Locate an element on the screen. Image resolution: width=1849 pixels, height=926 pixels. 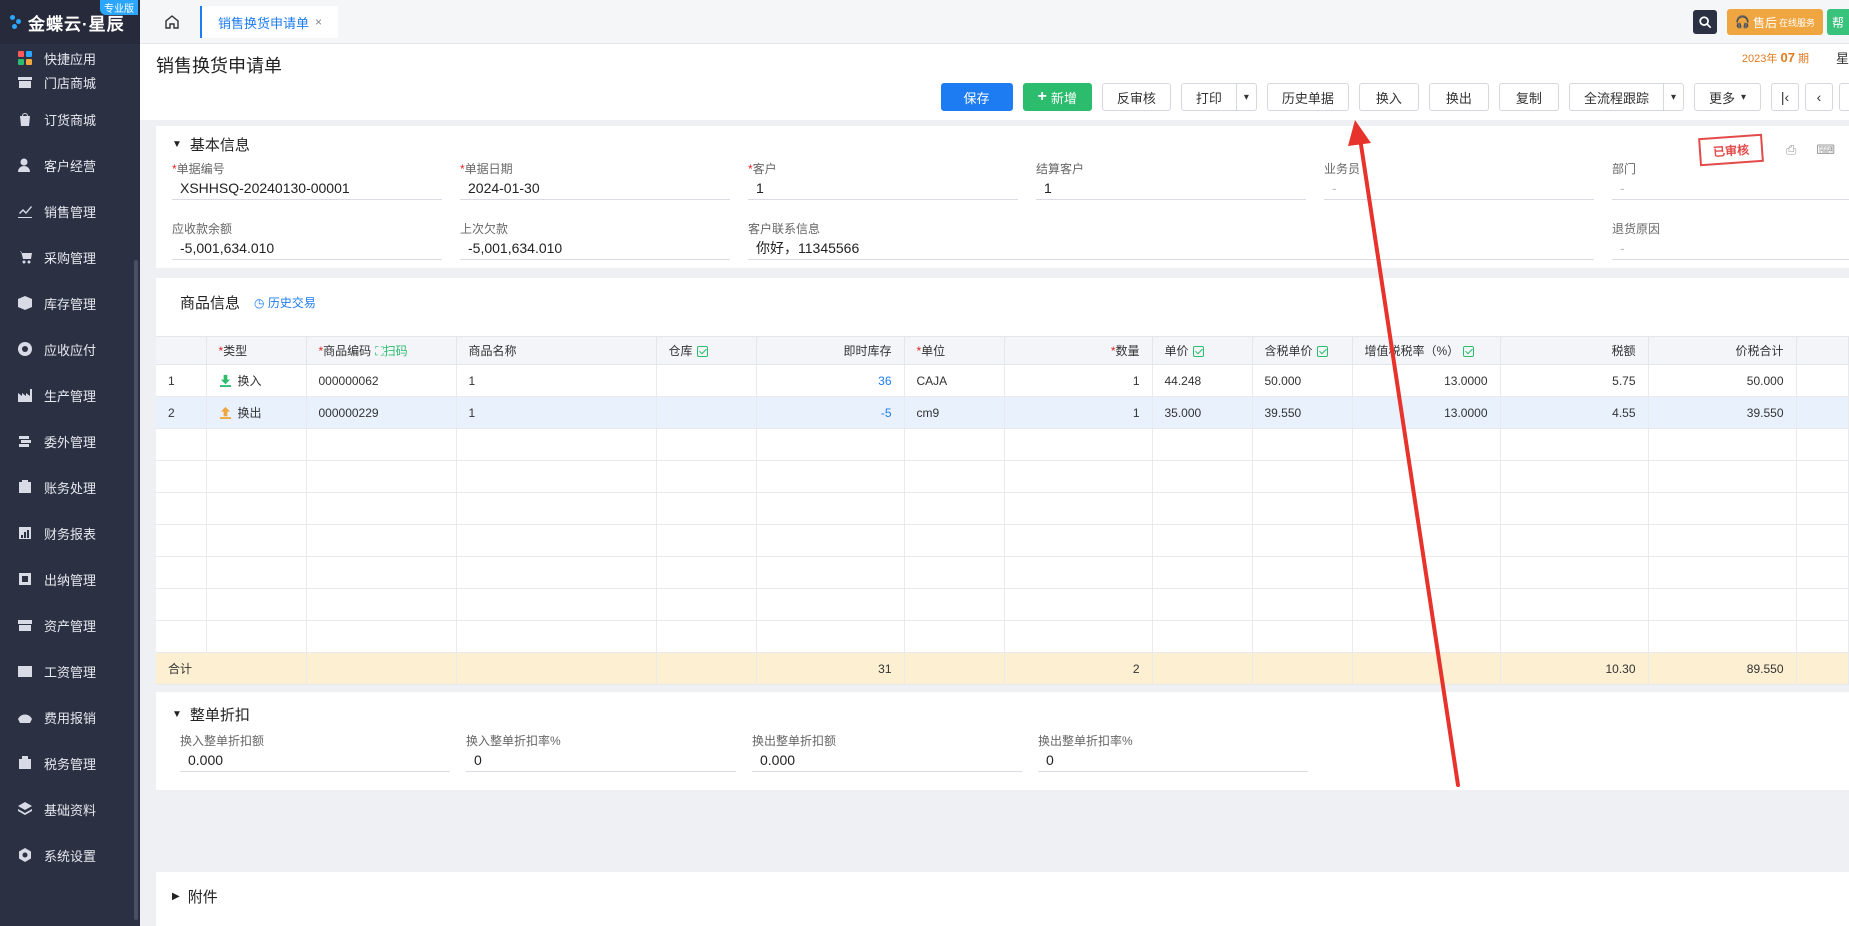
row-unit: cm9 is located at coordinates (954, 412).